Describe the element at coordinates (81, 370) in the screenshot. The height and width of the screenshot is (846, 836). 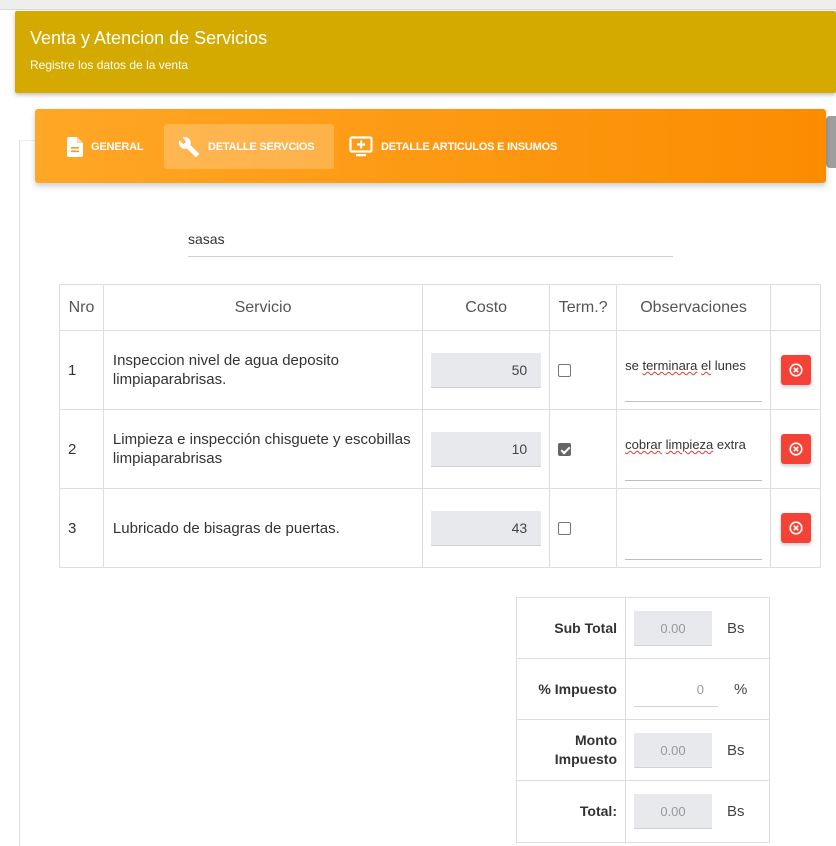
I see `row-nro: 1` at that location.